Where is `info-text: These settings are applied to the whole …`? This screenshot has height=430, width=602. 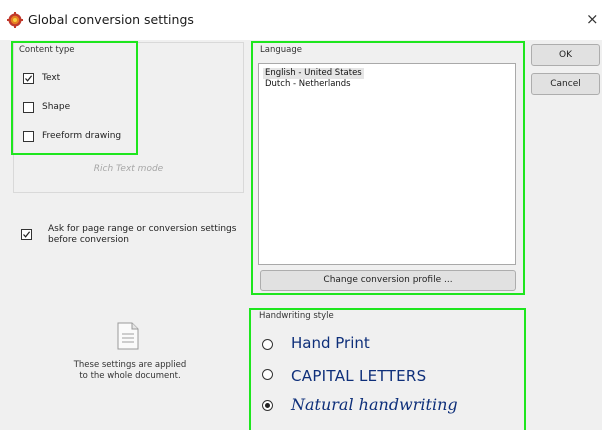
info-text: These settings are applied to the whole … is located at coordinates (130, 371).